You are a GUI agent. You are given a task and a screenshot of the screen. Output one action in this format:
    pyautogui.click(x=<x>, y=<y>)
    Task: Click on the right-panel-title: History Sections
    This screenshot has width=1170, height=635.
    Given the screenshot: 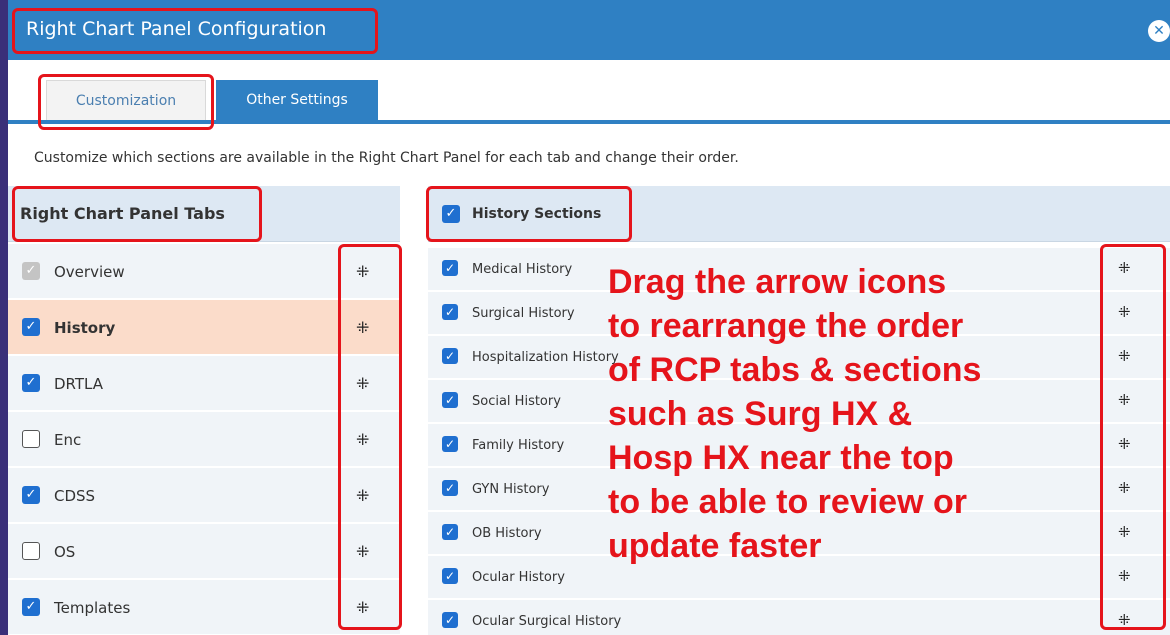 What is the action you would take?
    pyautogui.click(x=537, y=214)
    